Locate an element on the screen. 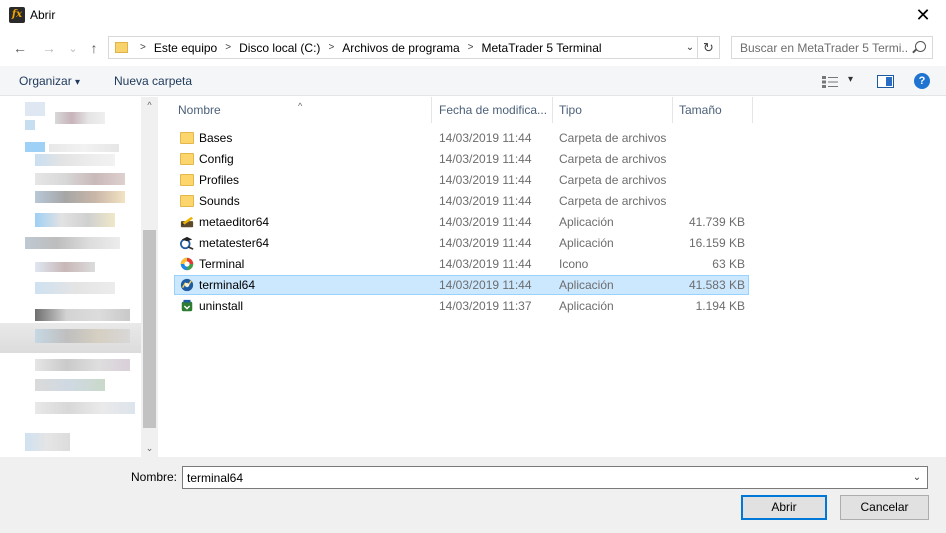 The width and height of the screenshot is (946, 533). details-view-icon is located at coordinates (830, 82).